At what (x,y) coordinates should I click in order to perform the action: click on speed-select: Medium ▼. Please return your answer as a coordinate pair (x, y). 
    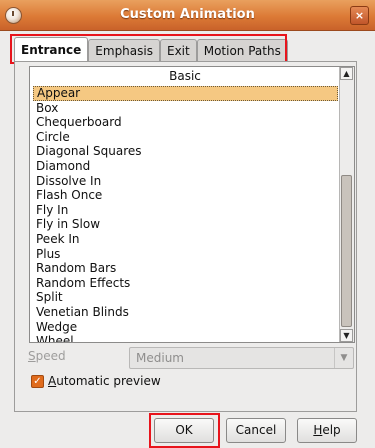
    Looking at the image, I should click on (241, 358).